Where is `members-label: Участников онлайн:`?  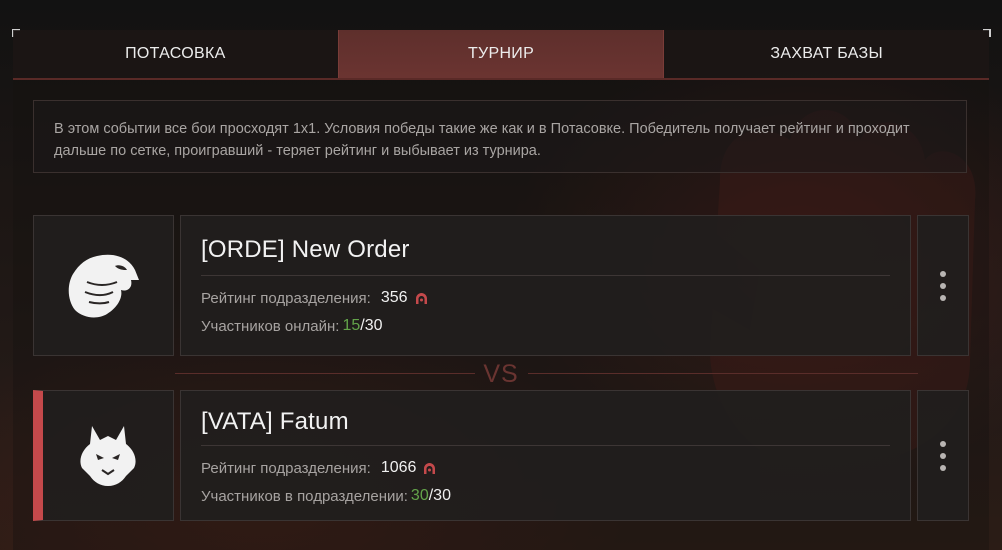
members-label: Участников онлайн: is located at coordinates (270, 326).